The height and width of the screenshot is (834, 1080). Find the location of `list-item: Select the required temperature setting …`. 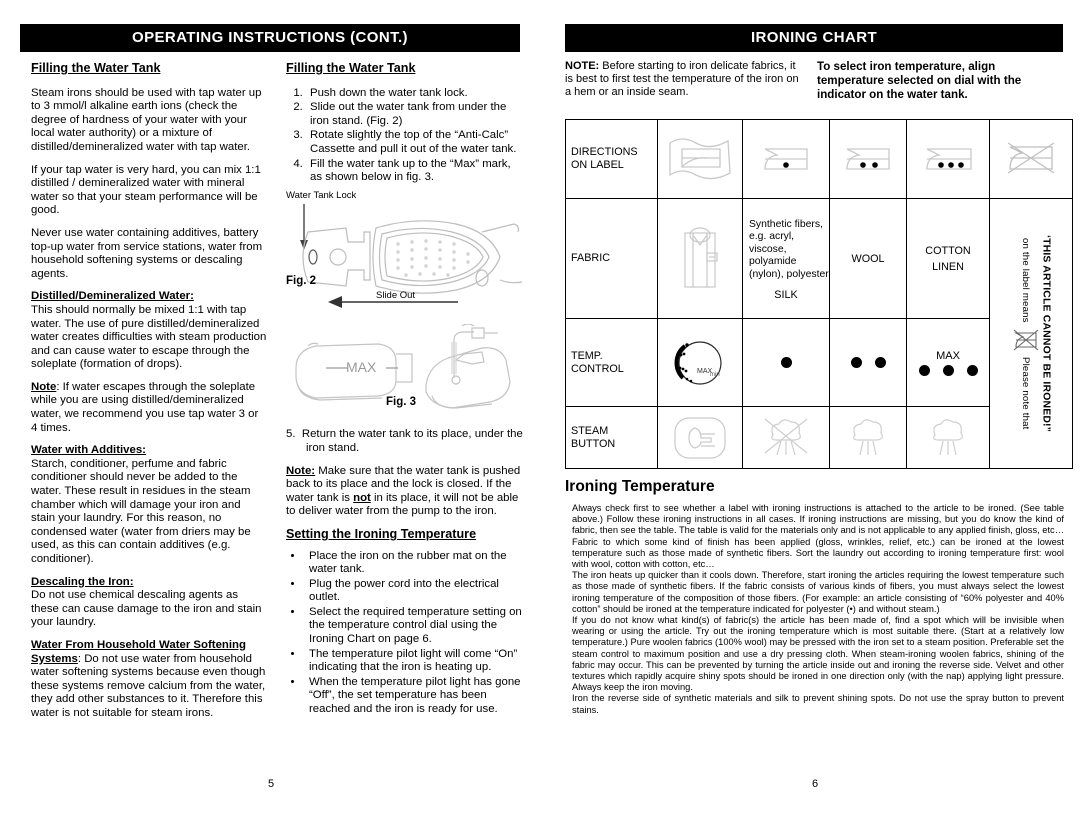

list-item: Select the required temperature setting … is located at coordinates (413, 626).